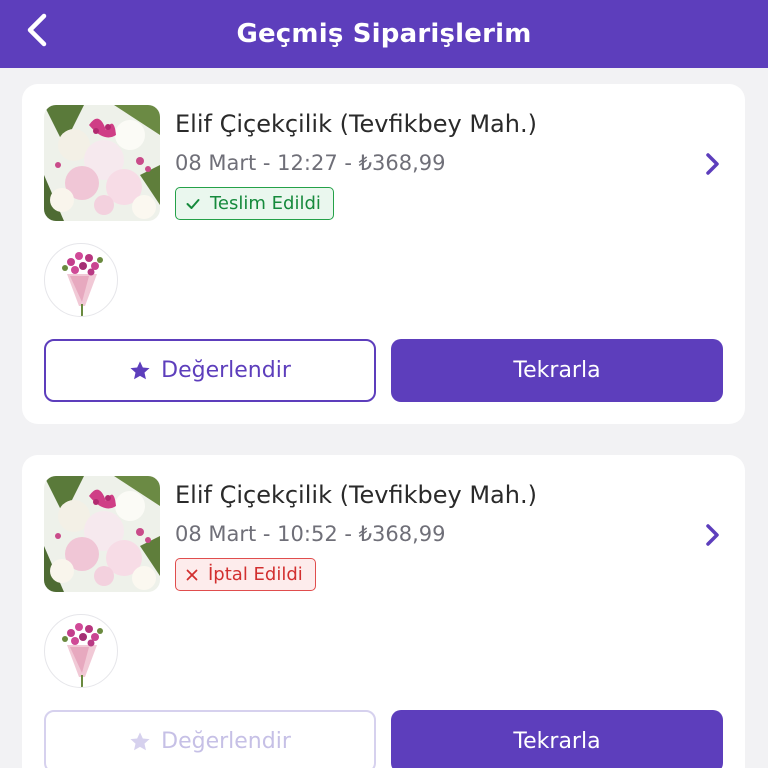 The image size is (768, 768). What do you see at coordinates (255, 574) in the screenshot?
I see `status-label: İptal Edildi` at bounding box center [255, 574].